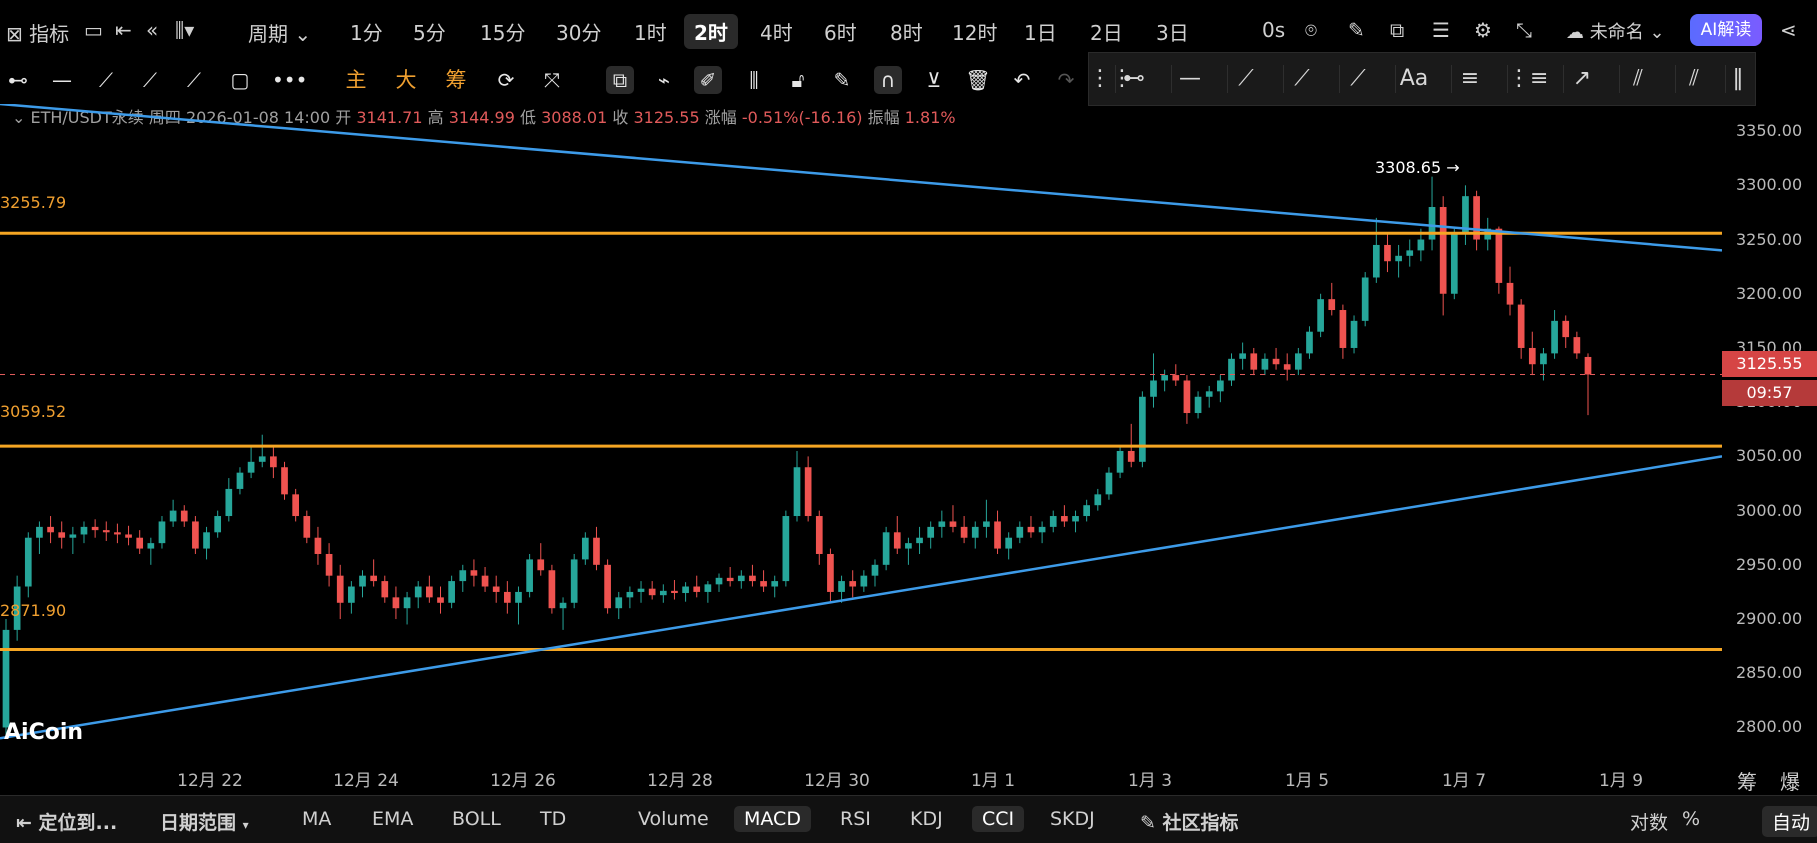 The image size is (1817, 843). Describe the element at coordinates (1691, 819) in the screenshot. I see `percent-scale-toggle: %` at that location.